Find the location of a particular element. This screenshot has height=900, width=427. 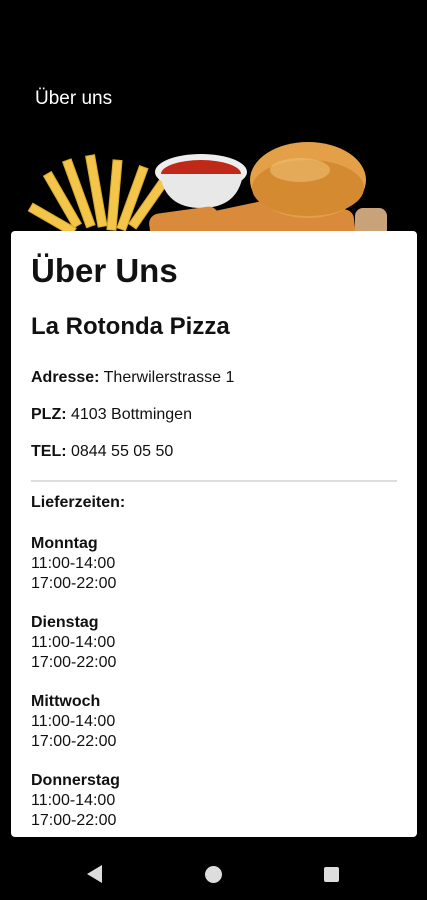

day-entry: Donnerstag 11:00-14:00 17:00-22:00 is located at coordinates (214, 801).